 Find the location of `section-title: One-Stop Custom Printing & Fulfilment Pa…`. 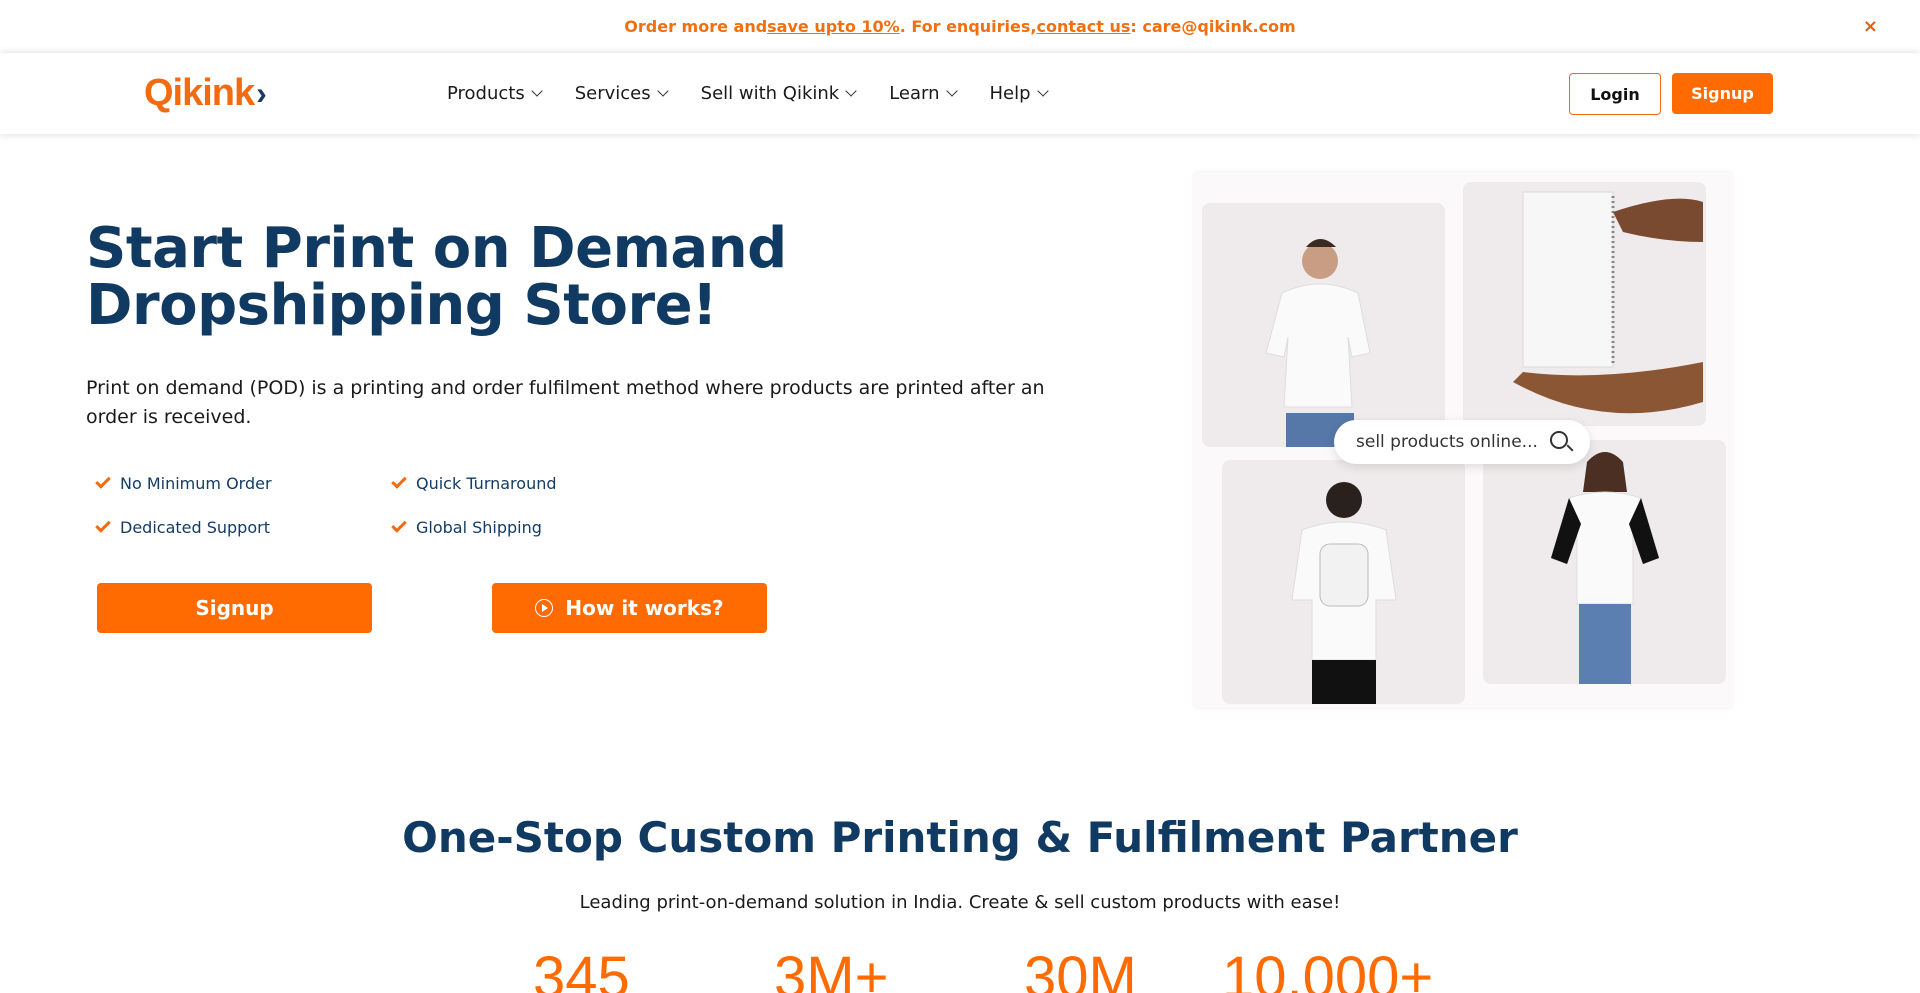

section-title: One-Stop Custom Printing & Fulfilment Pa… is located at coordinates (960, 837).